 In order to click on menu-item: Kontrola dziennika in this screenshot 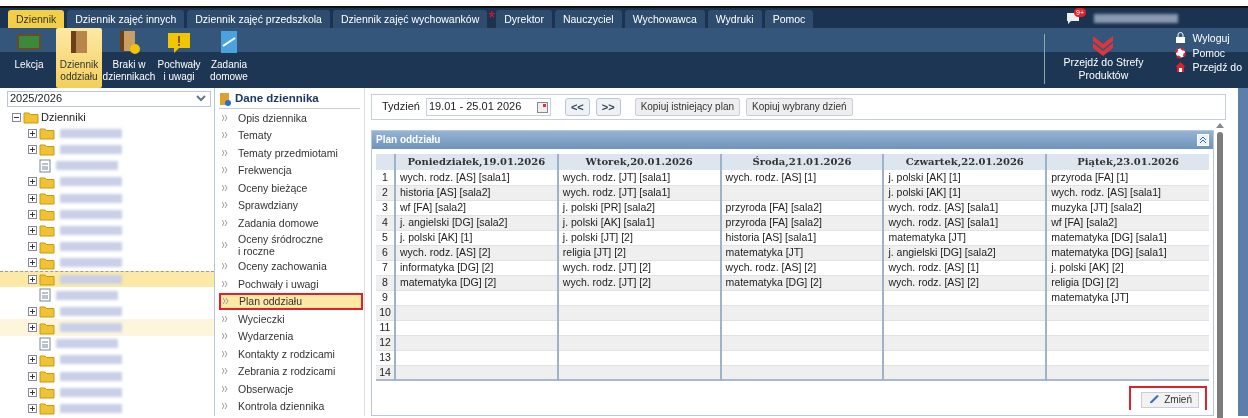, I will do `click(291, 406)`.